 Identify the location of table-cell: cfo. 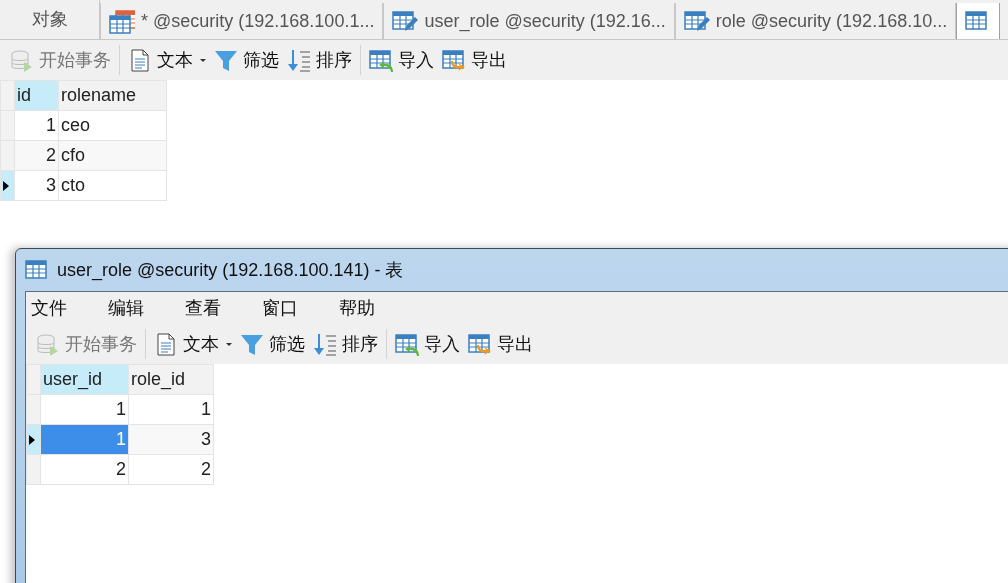
(112, 155).